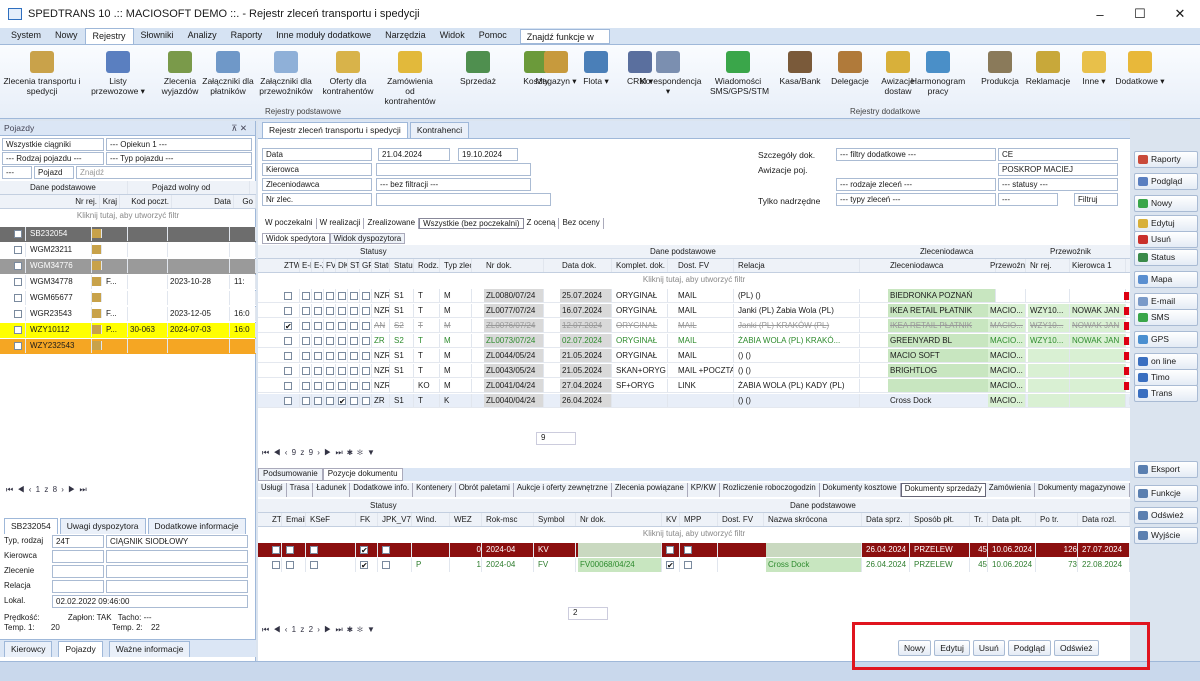 The width and height of the screenshot is (1200, 681). I want to click on dash-select: ---, so click(1028, 199).